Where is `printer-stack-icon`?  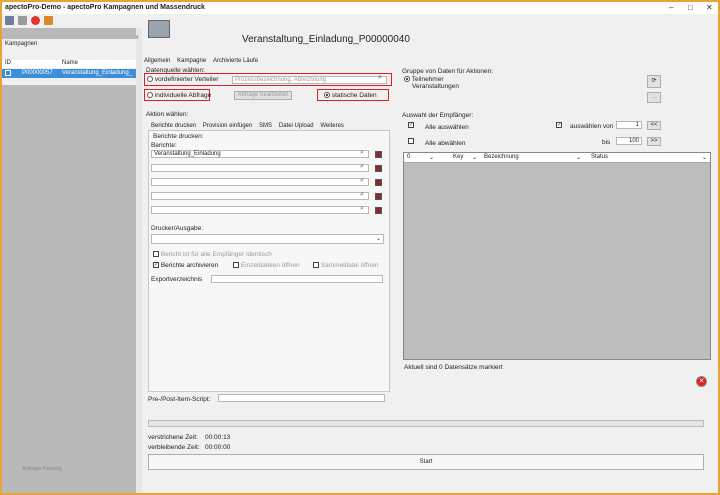
printer-stack-icon is located at coordinates (159, 29).